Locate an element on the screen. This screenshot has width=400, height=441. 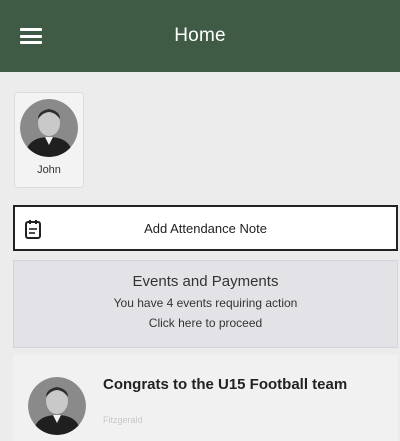
profile-name: John is located at coordinates (49, 170).